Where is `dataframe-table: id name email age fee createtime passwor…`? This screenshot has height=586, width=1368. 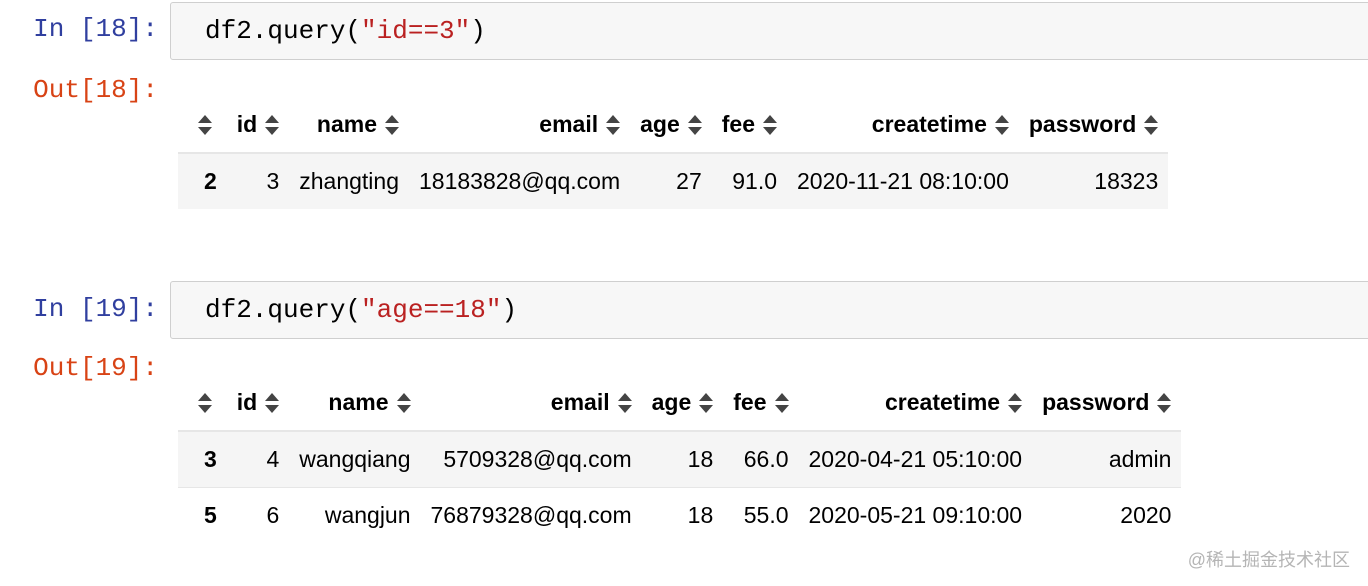 dataframe-table: id name email age fee createtime passwor… is located at coordinates (673, 153).